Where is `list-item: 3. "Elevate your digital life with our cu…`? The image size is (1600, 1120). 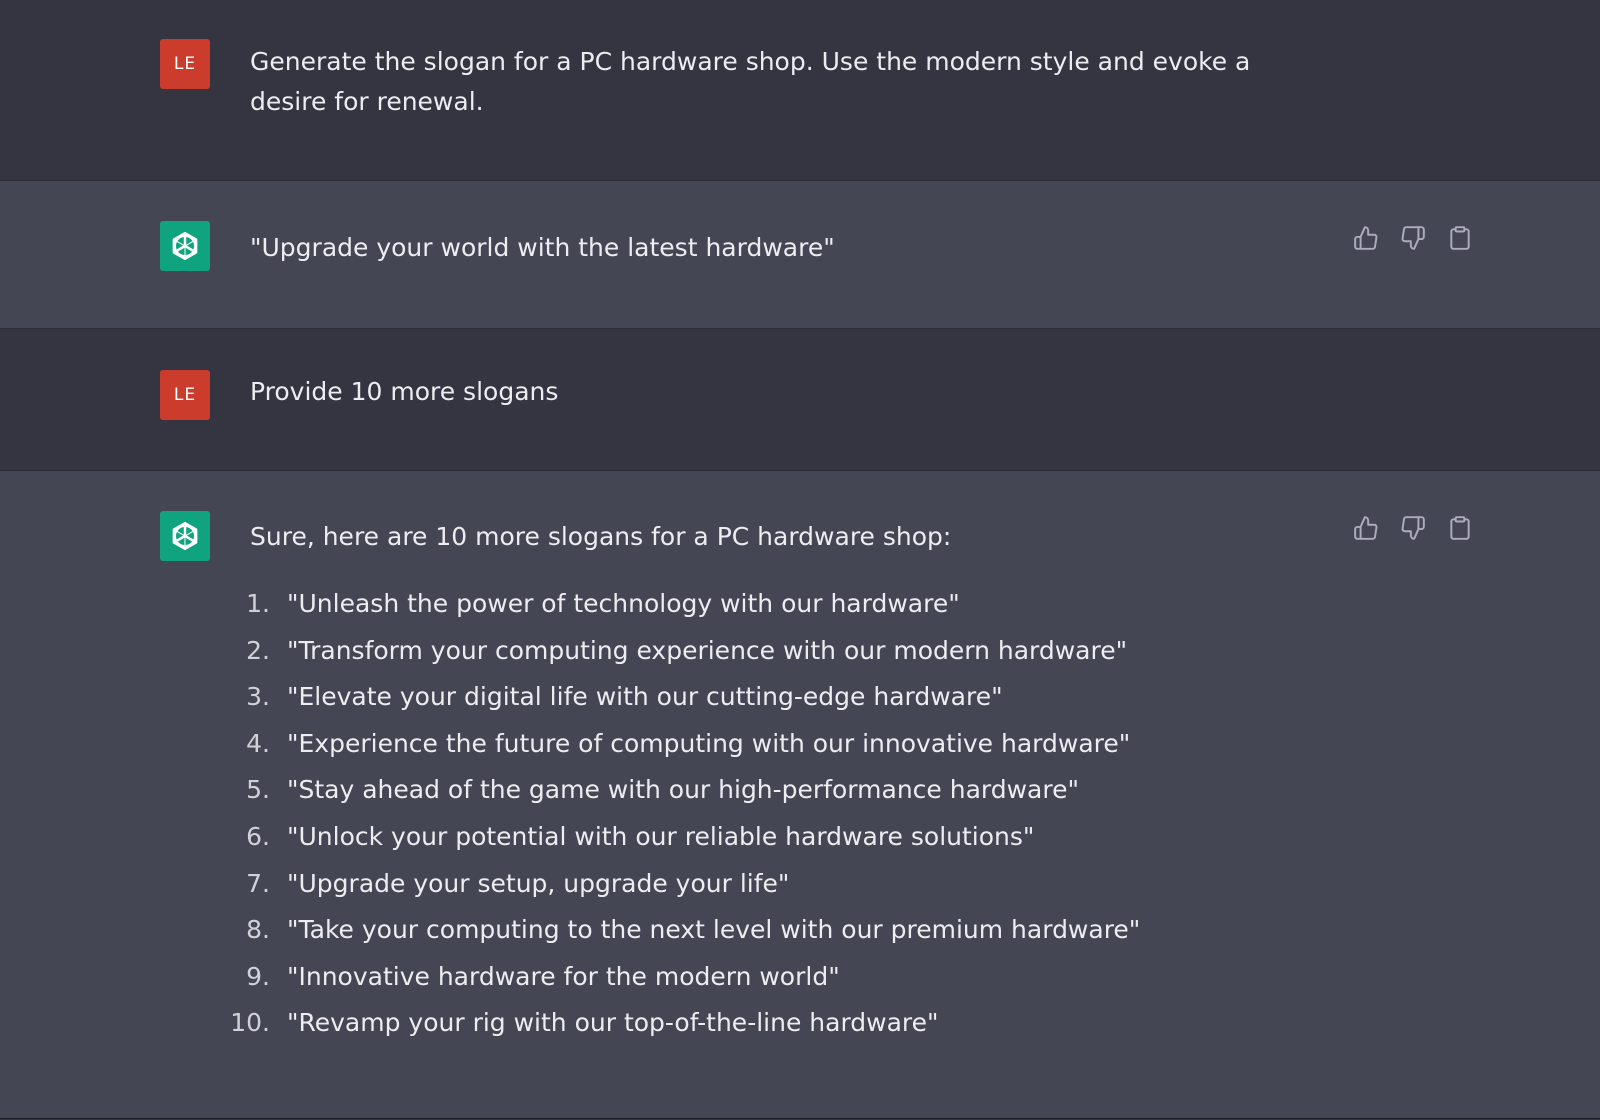
list-item: 3. "Elevate your digital life with our cu… is located at coordinates (680, 697).